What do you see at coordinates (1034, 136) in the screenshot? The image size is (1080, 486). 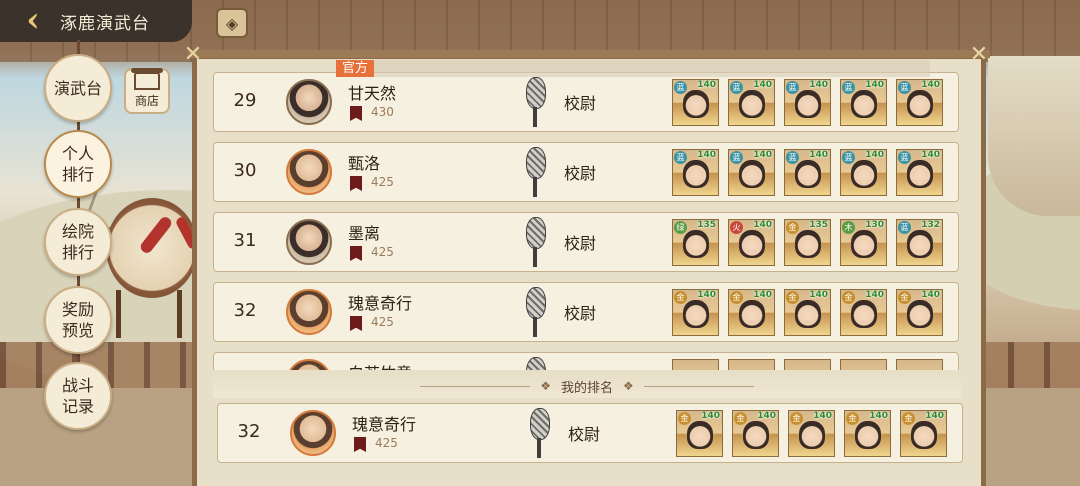 I see `stage-curtain` at bounding box center [1034, 136].